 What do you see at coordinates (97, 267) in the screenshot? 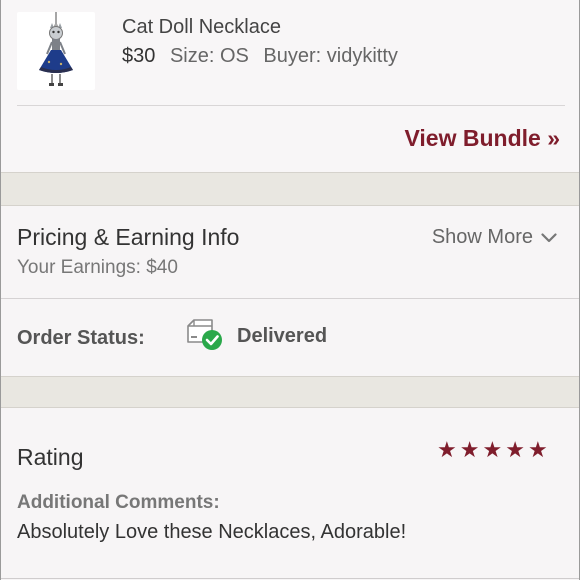
I see `earnings-text: Your Earnings: $40` at bounding box center [97, 267].